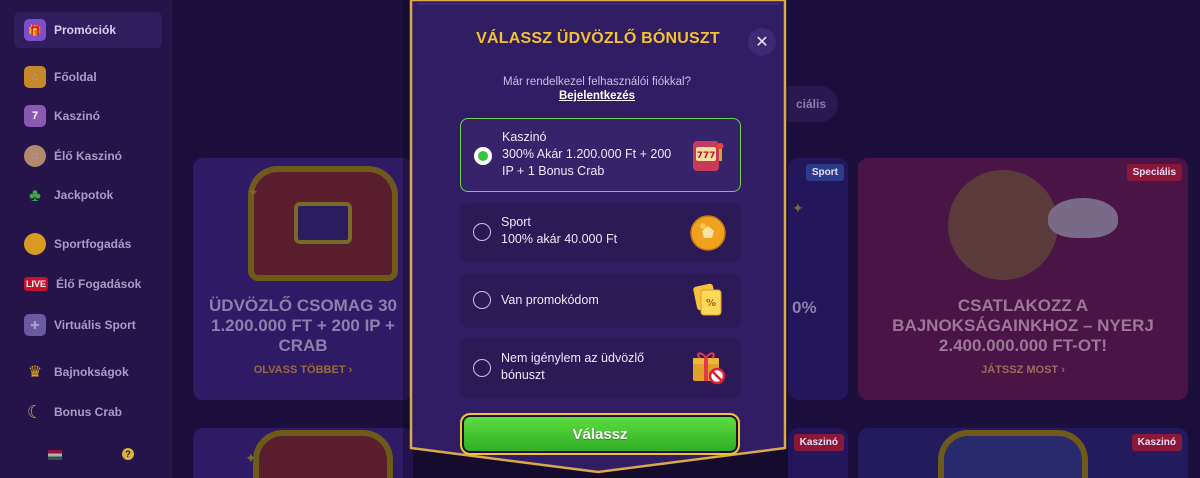  I want to click on bonus-option-no-bonus: Nem igénylem az üdvözlő bónuszt, so click(600, 368).